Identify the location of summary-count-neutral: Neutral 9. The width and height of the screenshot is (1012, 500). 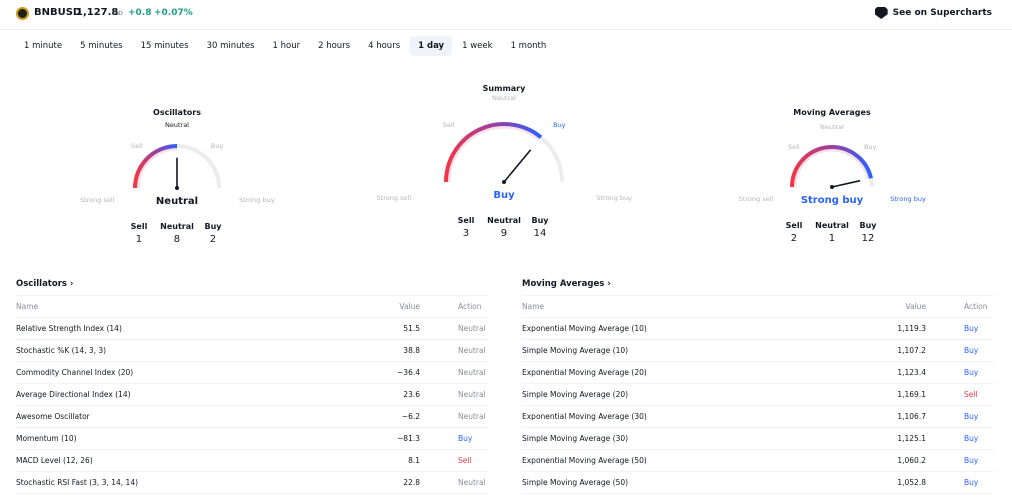
(504, 227).